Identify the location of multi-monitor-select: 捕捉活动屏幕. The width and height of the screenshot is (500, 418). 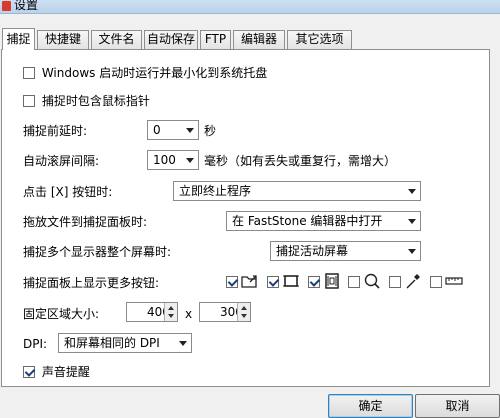
(345, 251).